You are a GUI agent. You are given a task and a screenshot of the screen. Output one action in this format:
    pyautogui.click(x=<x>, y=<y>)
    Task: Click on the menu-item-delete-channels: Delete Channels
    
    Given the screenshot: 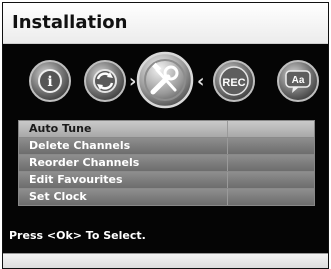 What is the action you would take?
    pyautogui.click(x=166, y=146)
    